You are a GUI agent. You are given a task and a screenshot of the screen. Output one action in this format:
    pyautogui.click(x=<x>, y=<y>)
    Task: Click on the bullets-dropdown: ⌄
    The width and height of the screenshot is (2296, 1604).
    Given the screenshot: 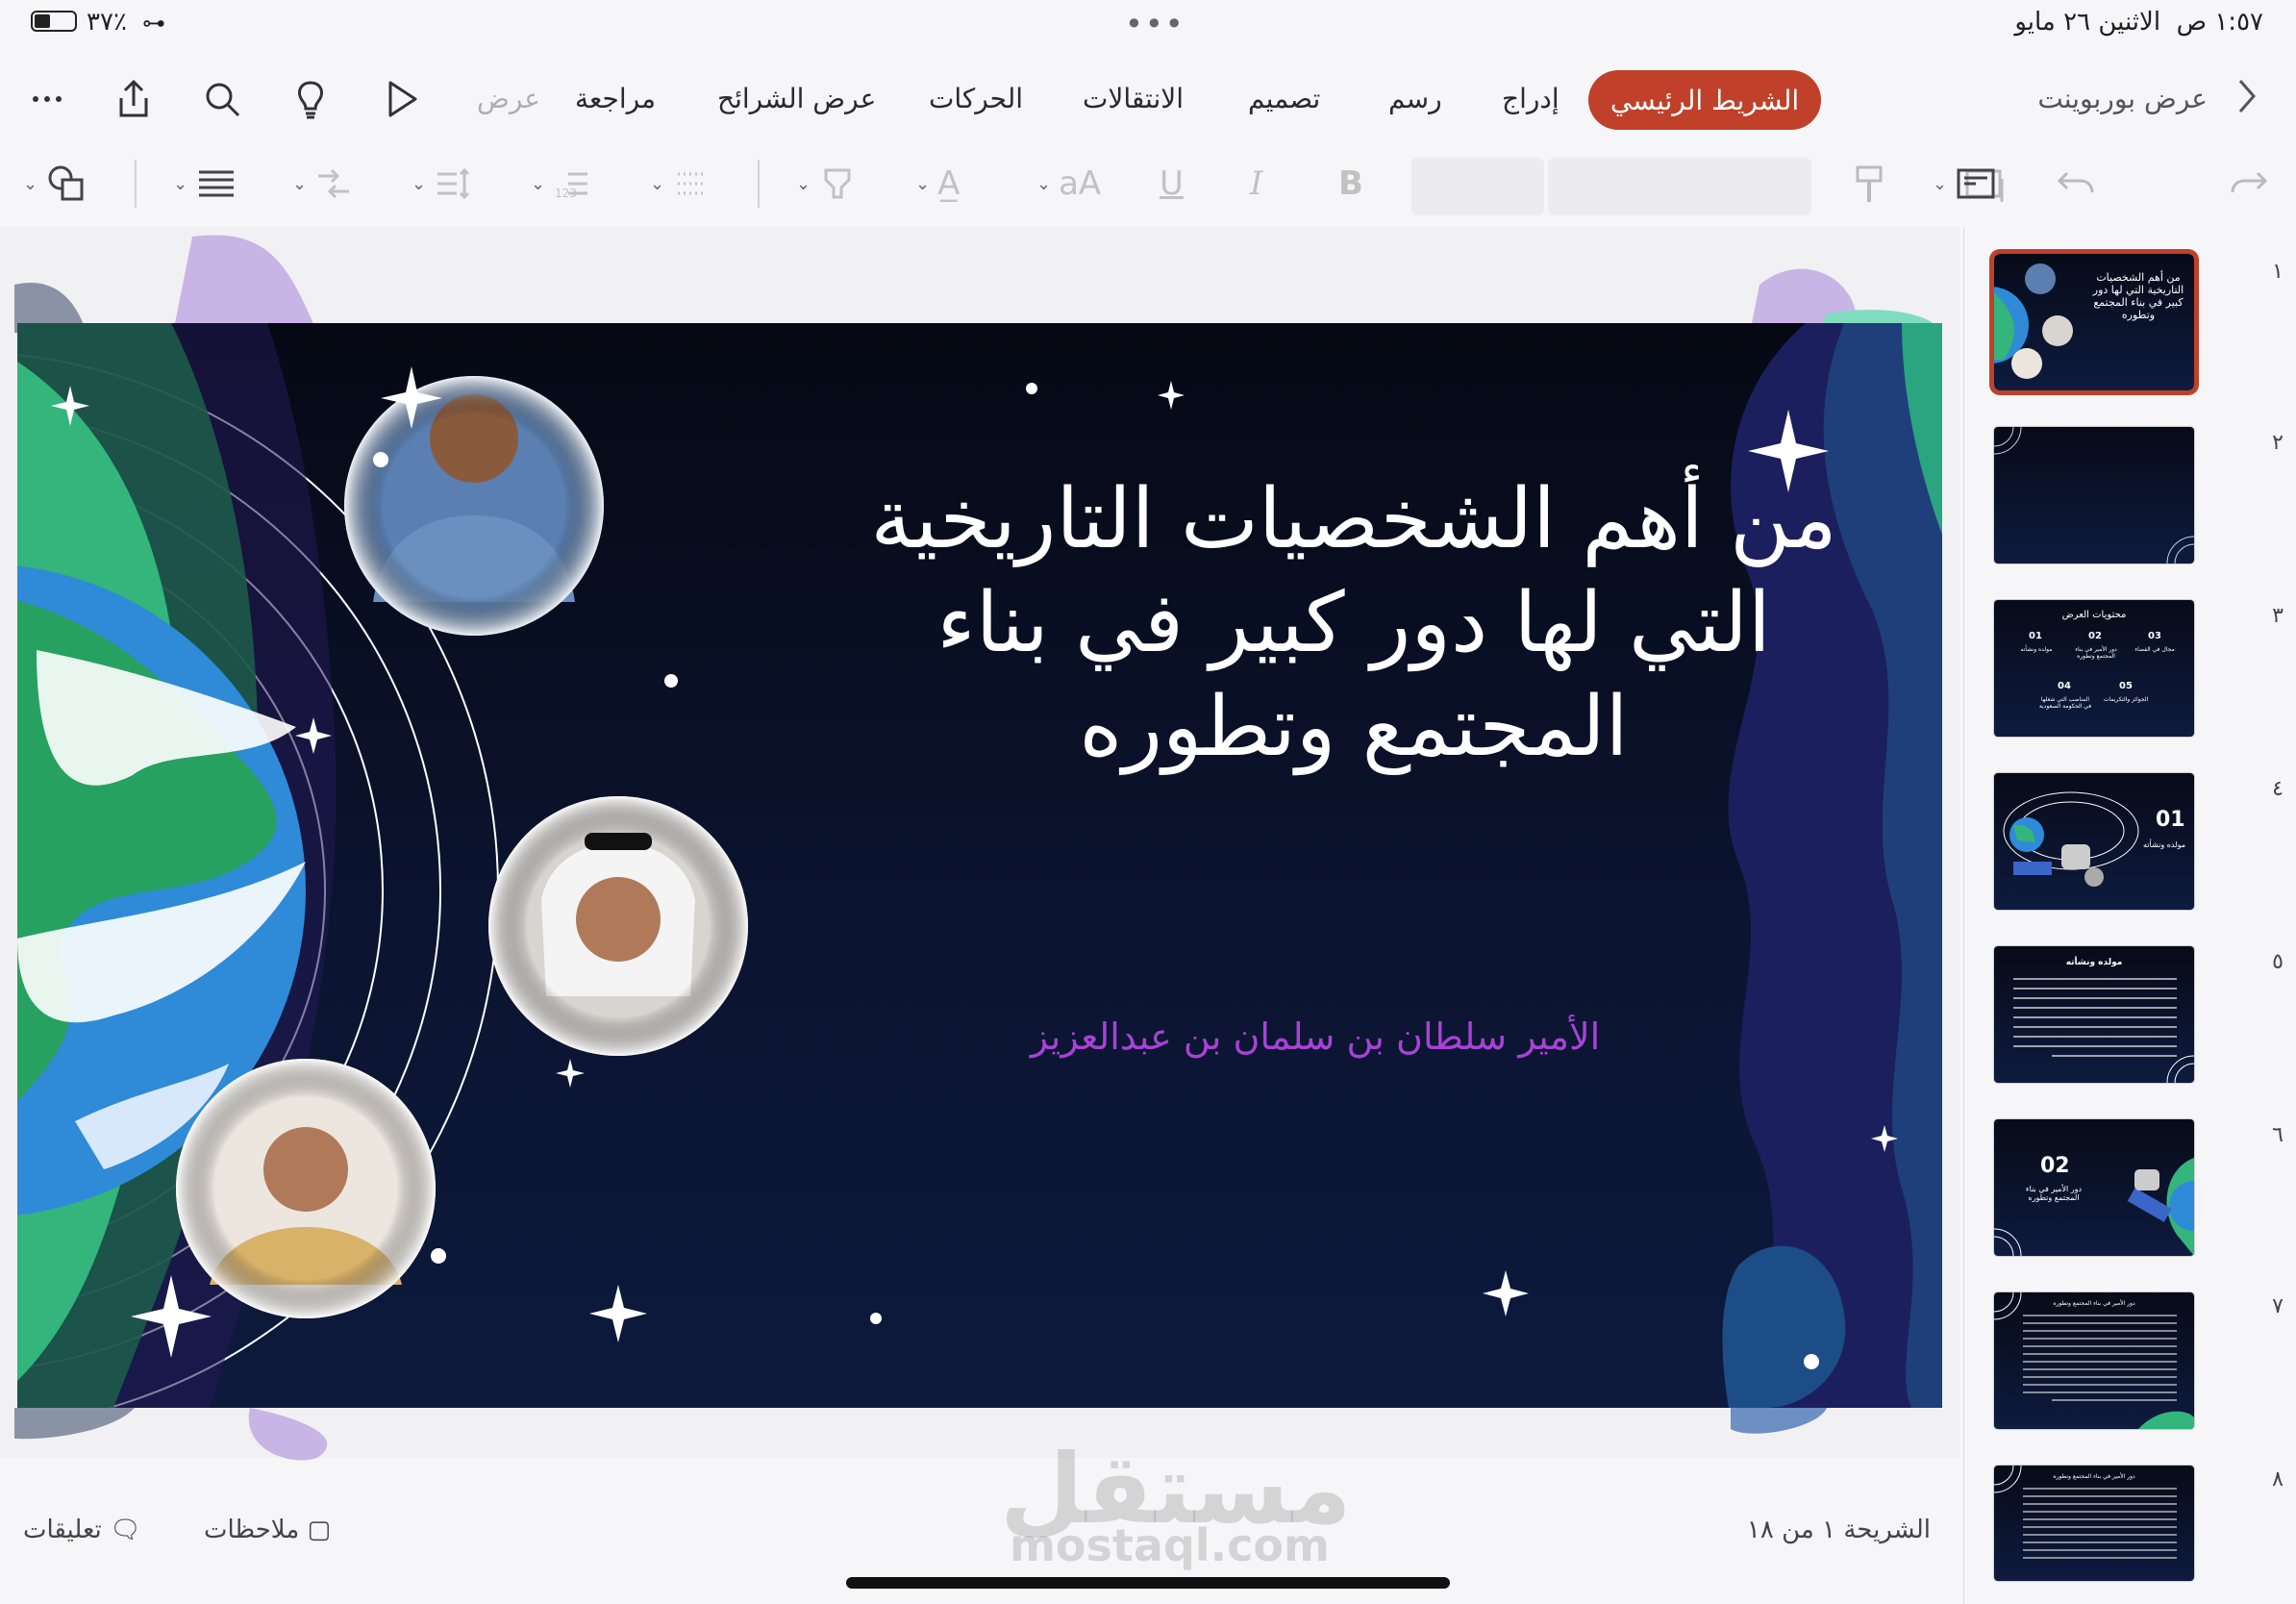 What is the action you would take?
    pyautogui.click(x=680, y=184)
    